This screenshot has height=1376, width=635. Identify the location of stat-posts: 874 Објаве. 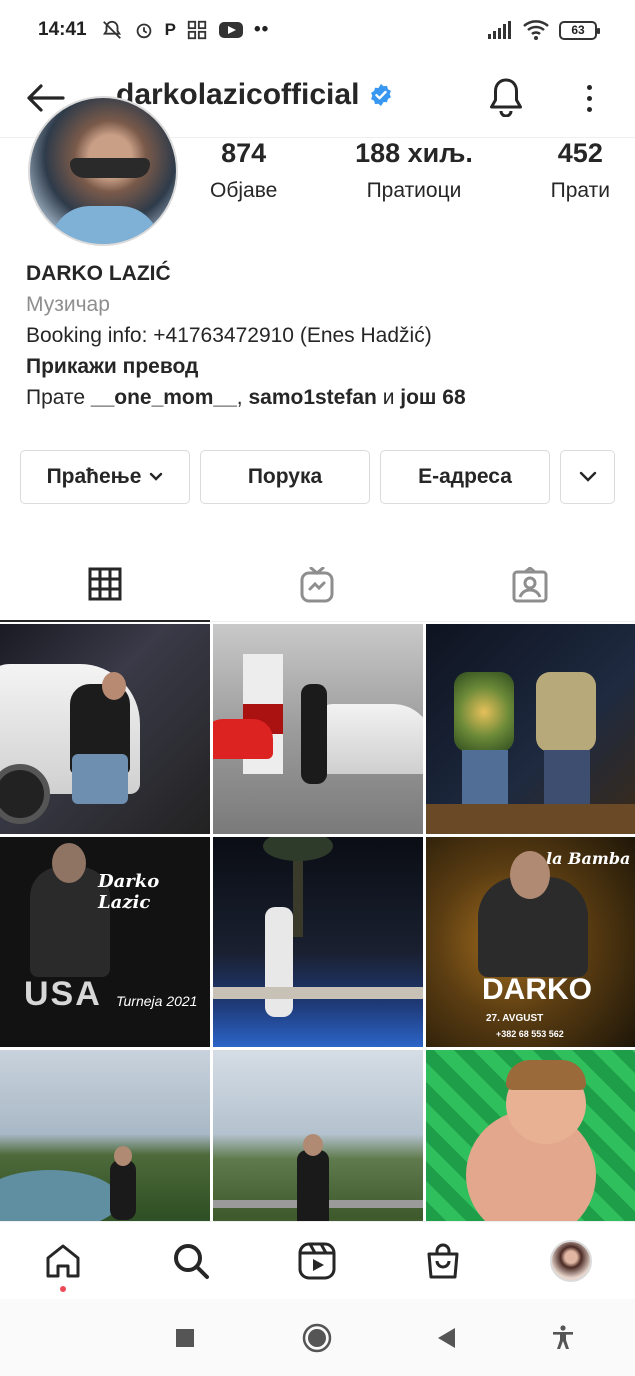
(243, 170).